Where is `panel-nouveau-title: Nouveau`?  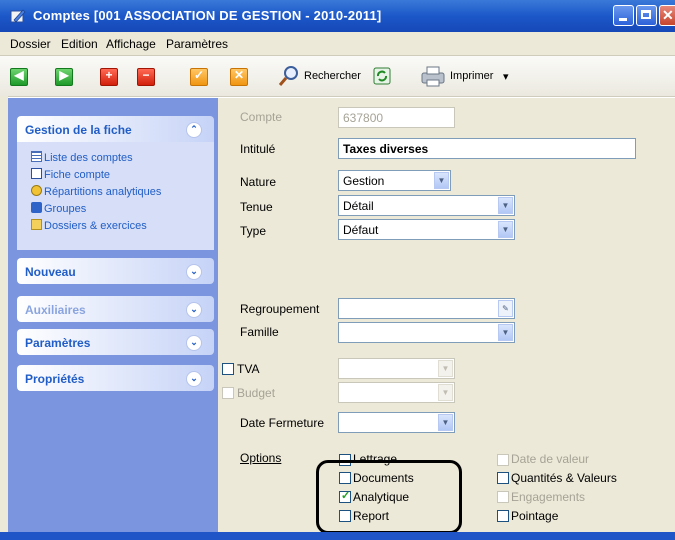
panel-nouveau-title: Nouveau is located at coordinates (50, 272).